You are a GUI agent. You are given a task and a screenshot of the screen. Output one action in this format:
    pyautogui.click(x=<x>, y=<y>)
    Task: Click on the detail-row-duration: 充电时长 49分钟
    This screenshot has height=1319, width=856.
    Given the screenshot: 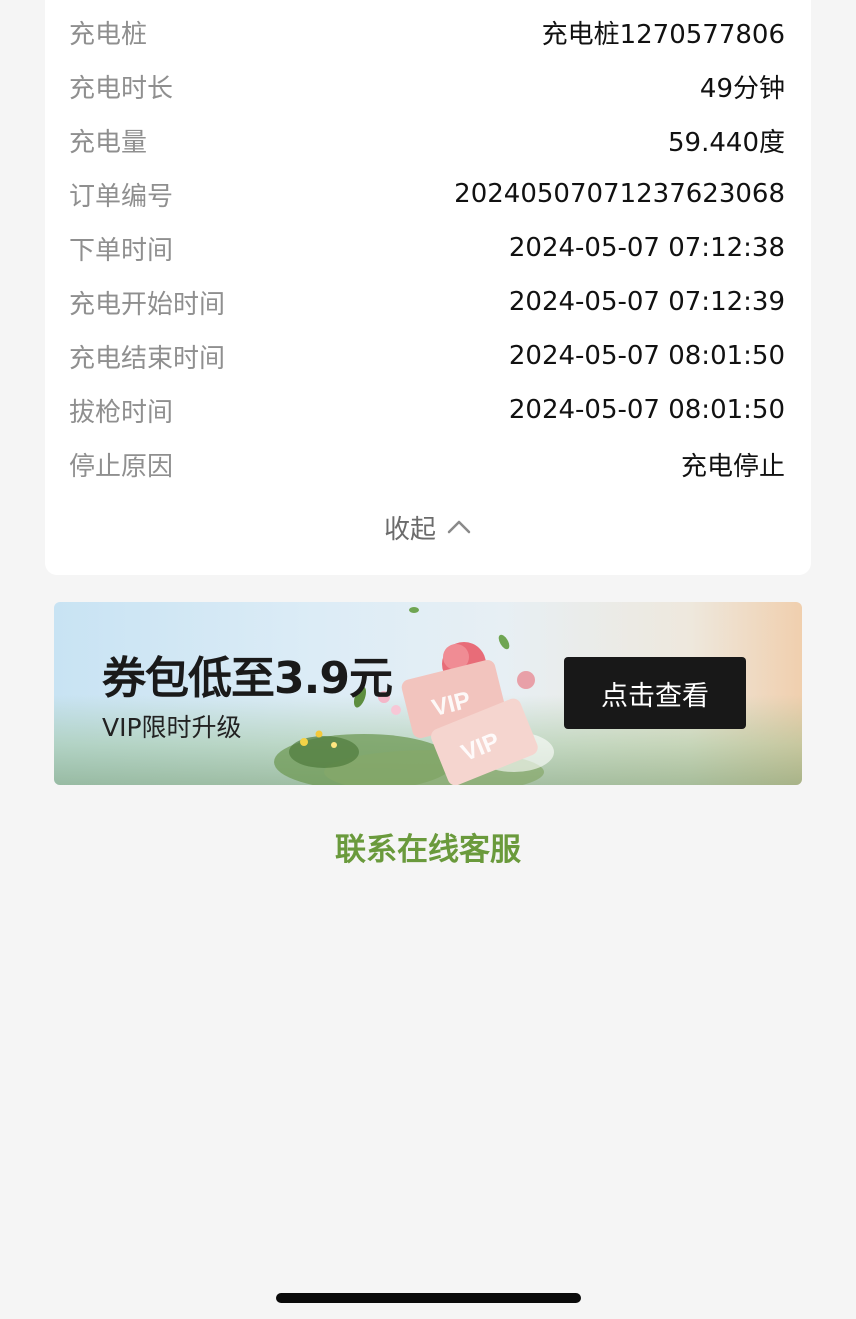 What is the action you would take?
    pyautogui.click(x=427, y=86)
    